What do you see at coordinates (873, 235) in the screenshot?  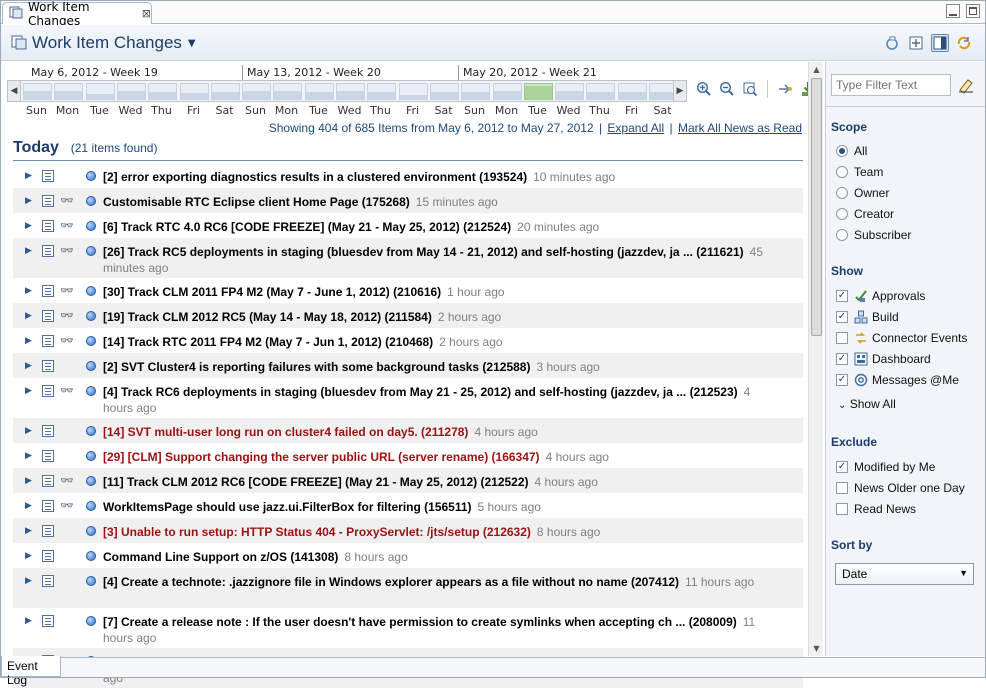 I see `scope-option-subscriber: Subscriber` at bounding box center [873, 235].